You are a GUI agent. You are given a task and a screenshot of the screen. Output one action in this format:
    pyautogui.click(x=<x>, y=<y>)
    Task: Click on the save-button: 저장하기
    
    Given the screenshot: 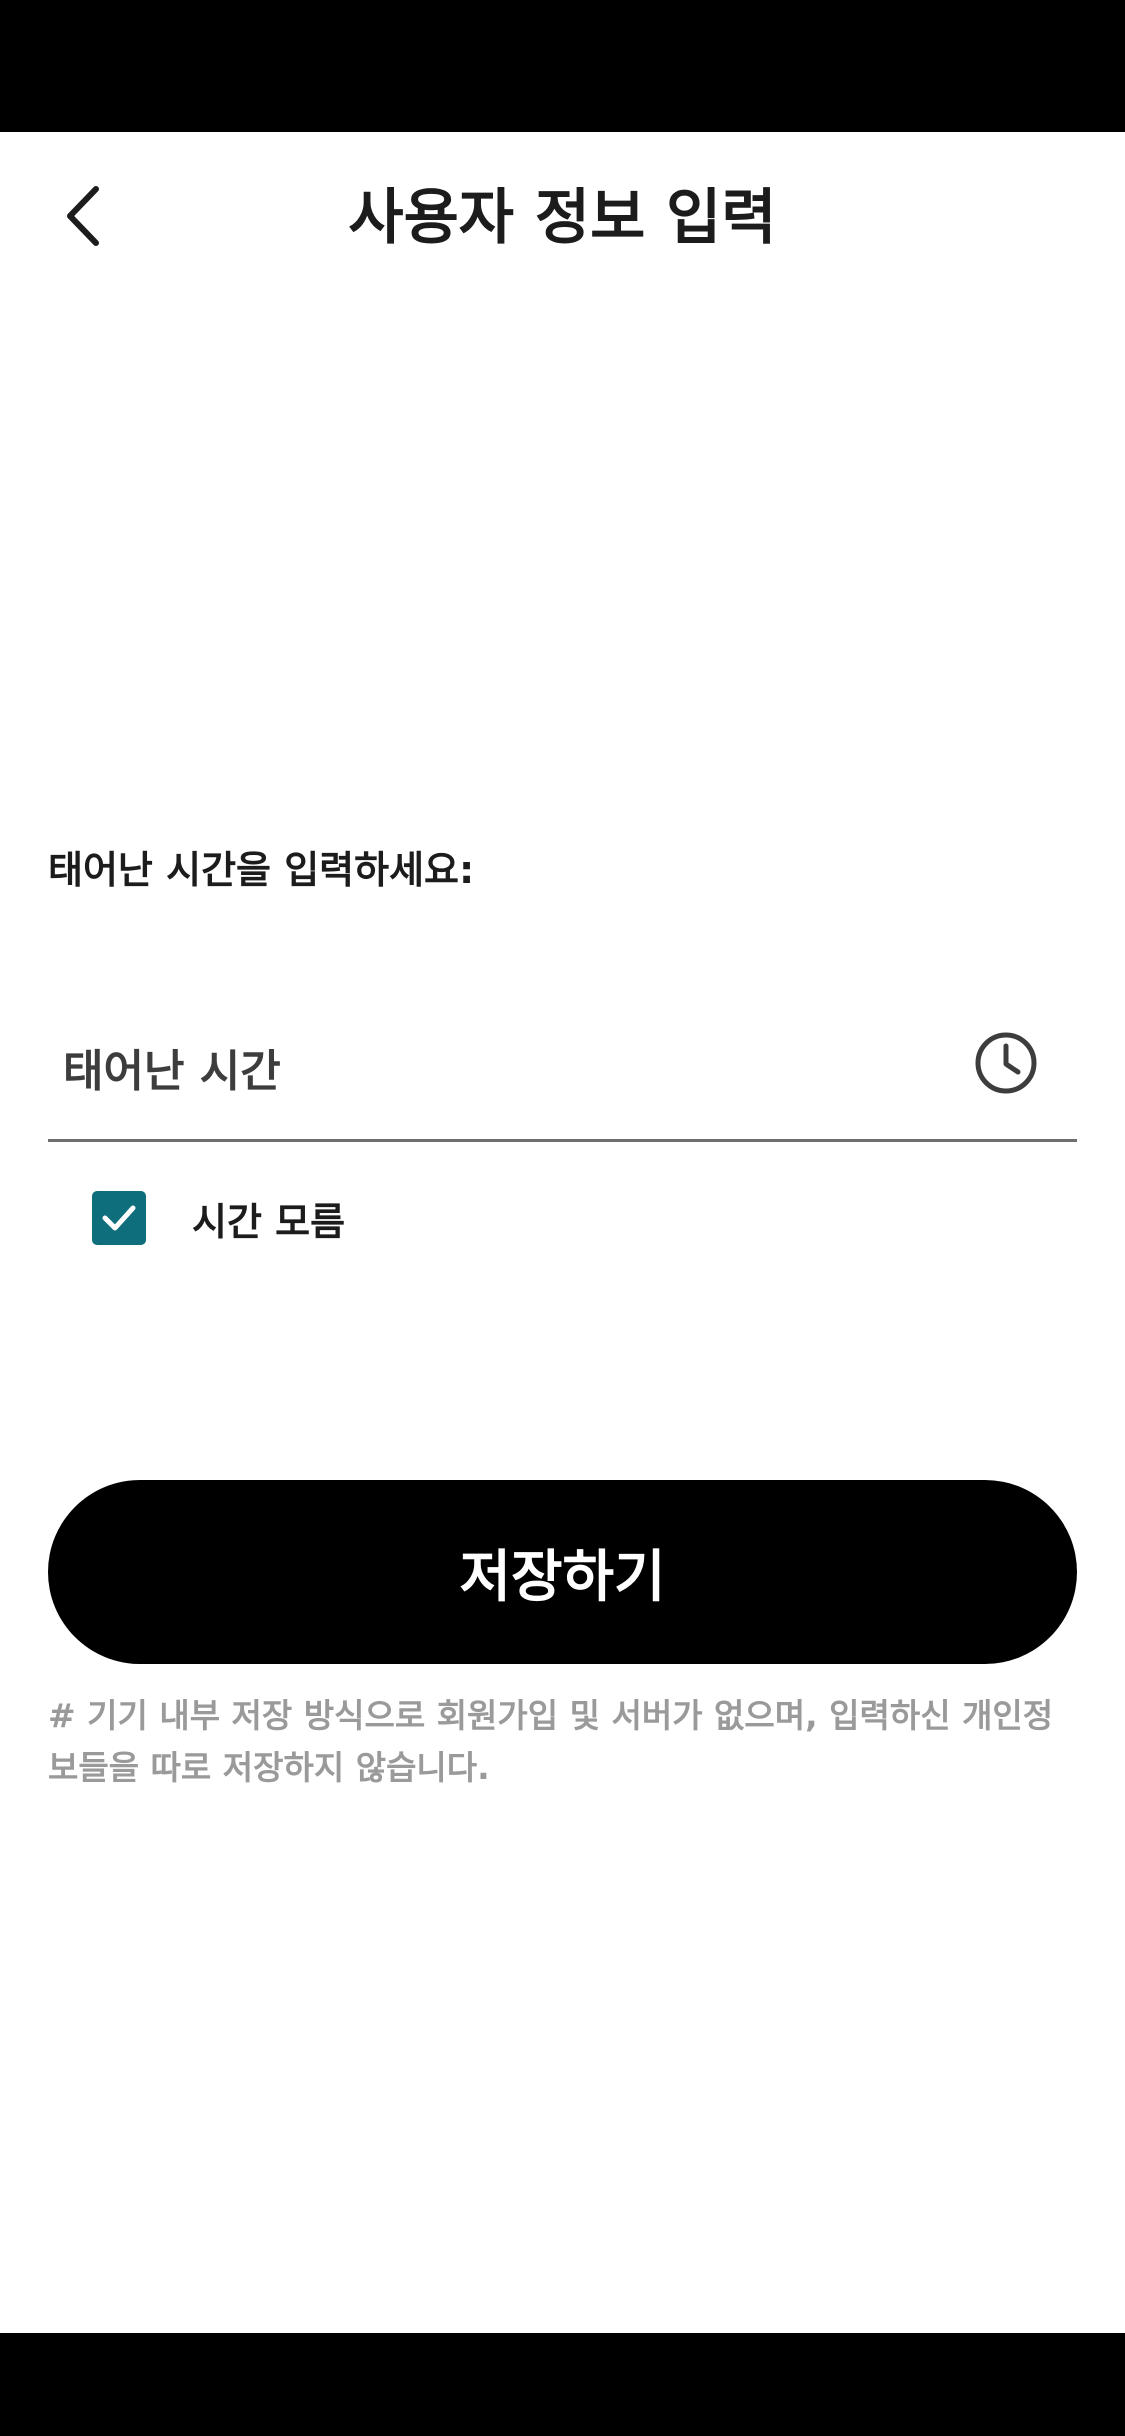 What is the action you would take?
    pyautogui.click(x=562, y=1572)
    